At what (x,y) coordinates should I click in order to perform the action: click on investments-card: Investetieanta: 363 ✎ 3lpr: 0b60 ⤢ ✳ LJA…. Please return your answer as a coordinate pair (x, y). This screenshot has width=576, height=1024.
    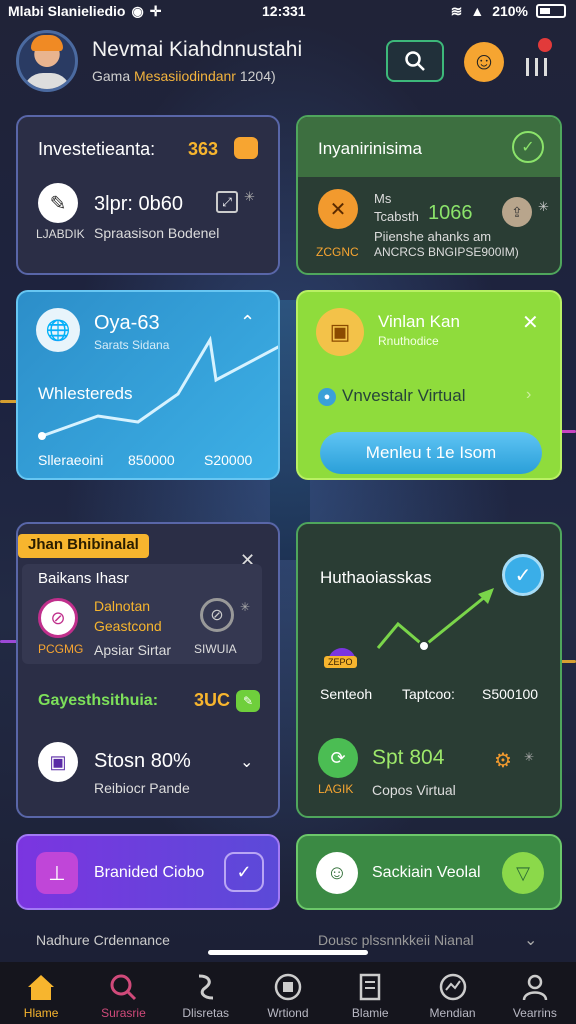
    Looking at the image, I should click on (148, 195).